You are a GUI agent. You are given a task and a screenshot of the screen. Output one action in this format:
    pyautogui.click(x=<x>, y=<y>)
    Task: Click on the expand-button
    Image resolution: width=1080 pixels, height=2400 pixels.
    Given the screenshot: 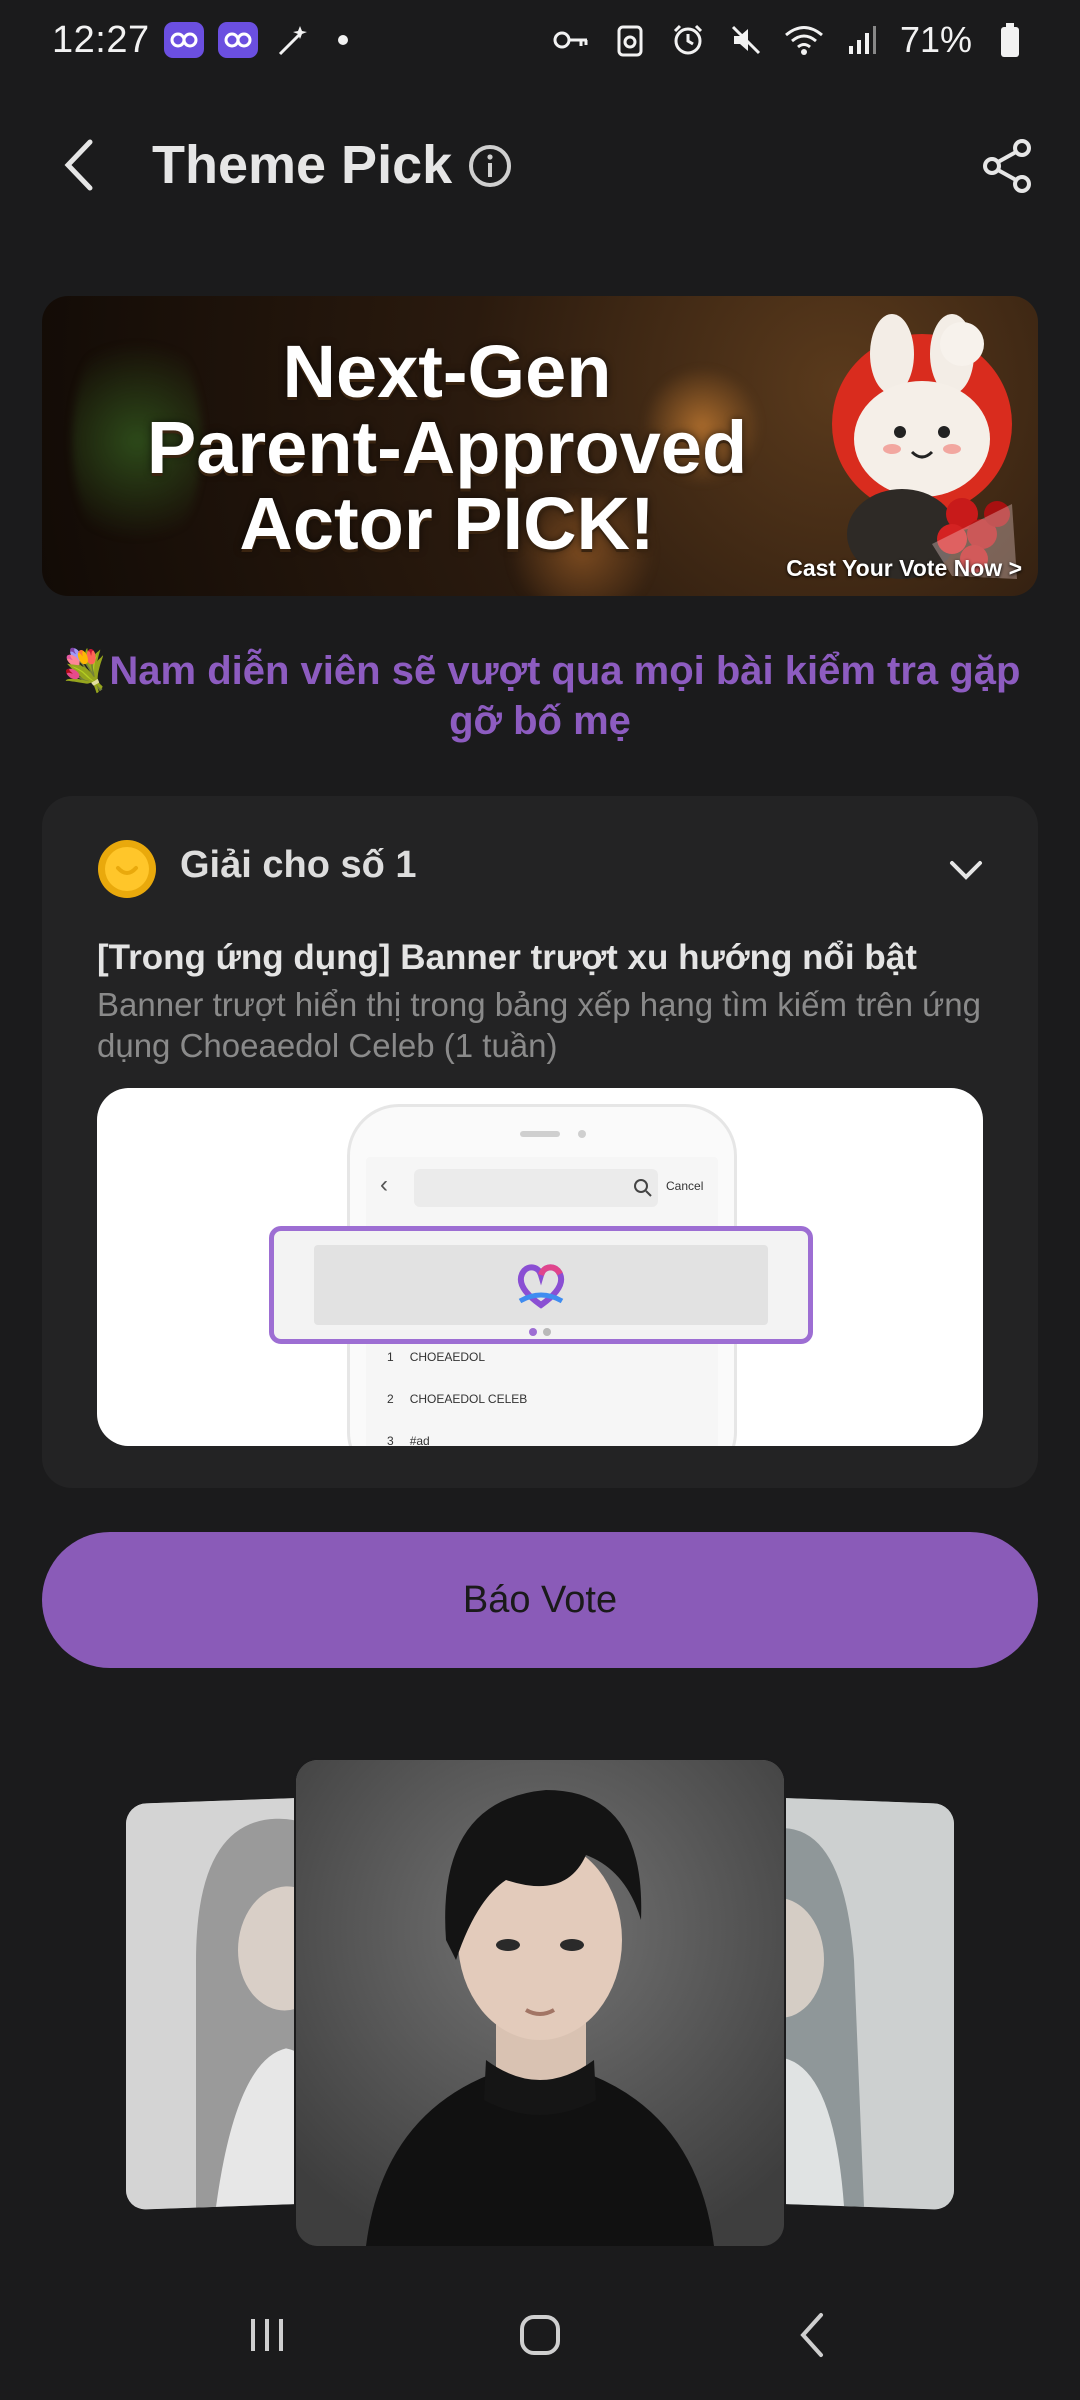 What is the action you would take?
    pyautogui.click(x=966, y=870)
    